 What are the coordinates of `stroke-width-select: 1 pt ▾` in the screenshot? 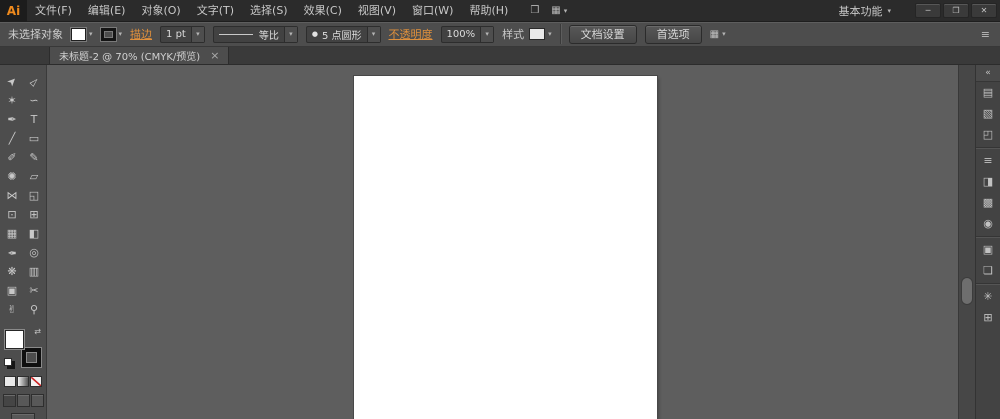 It's located at (182, 34).